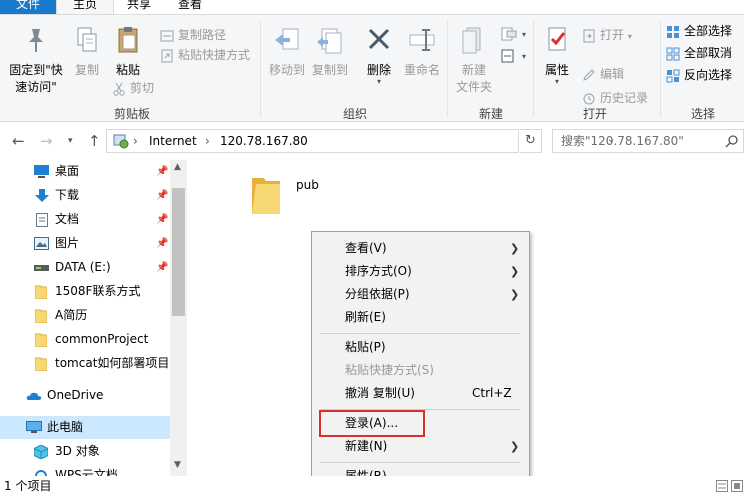 The image size is (744, 496). I want to click on new-folder-button: 新建 文件夹, so click(474, 60).